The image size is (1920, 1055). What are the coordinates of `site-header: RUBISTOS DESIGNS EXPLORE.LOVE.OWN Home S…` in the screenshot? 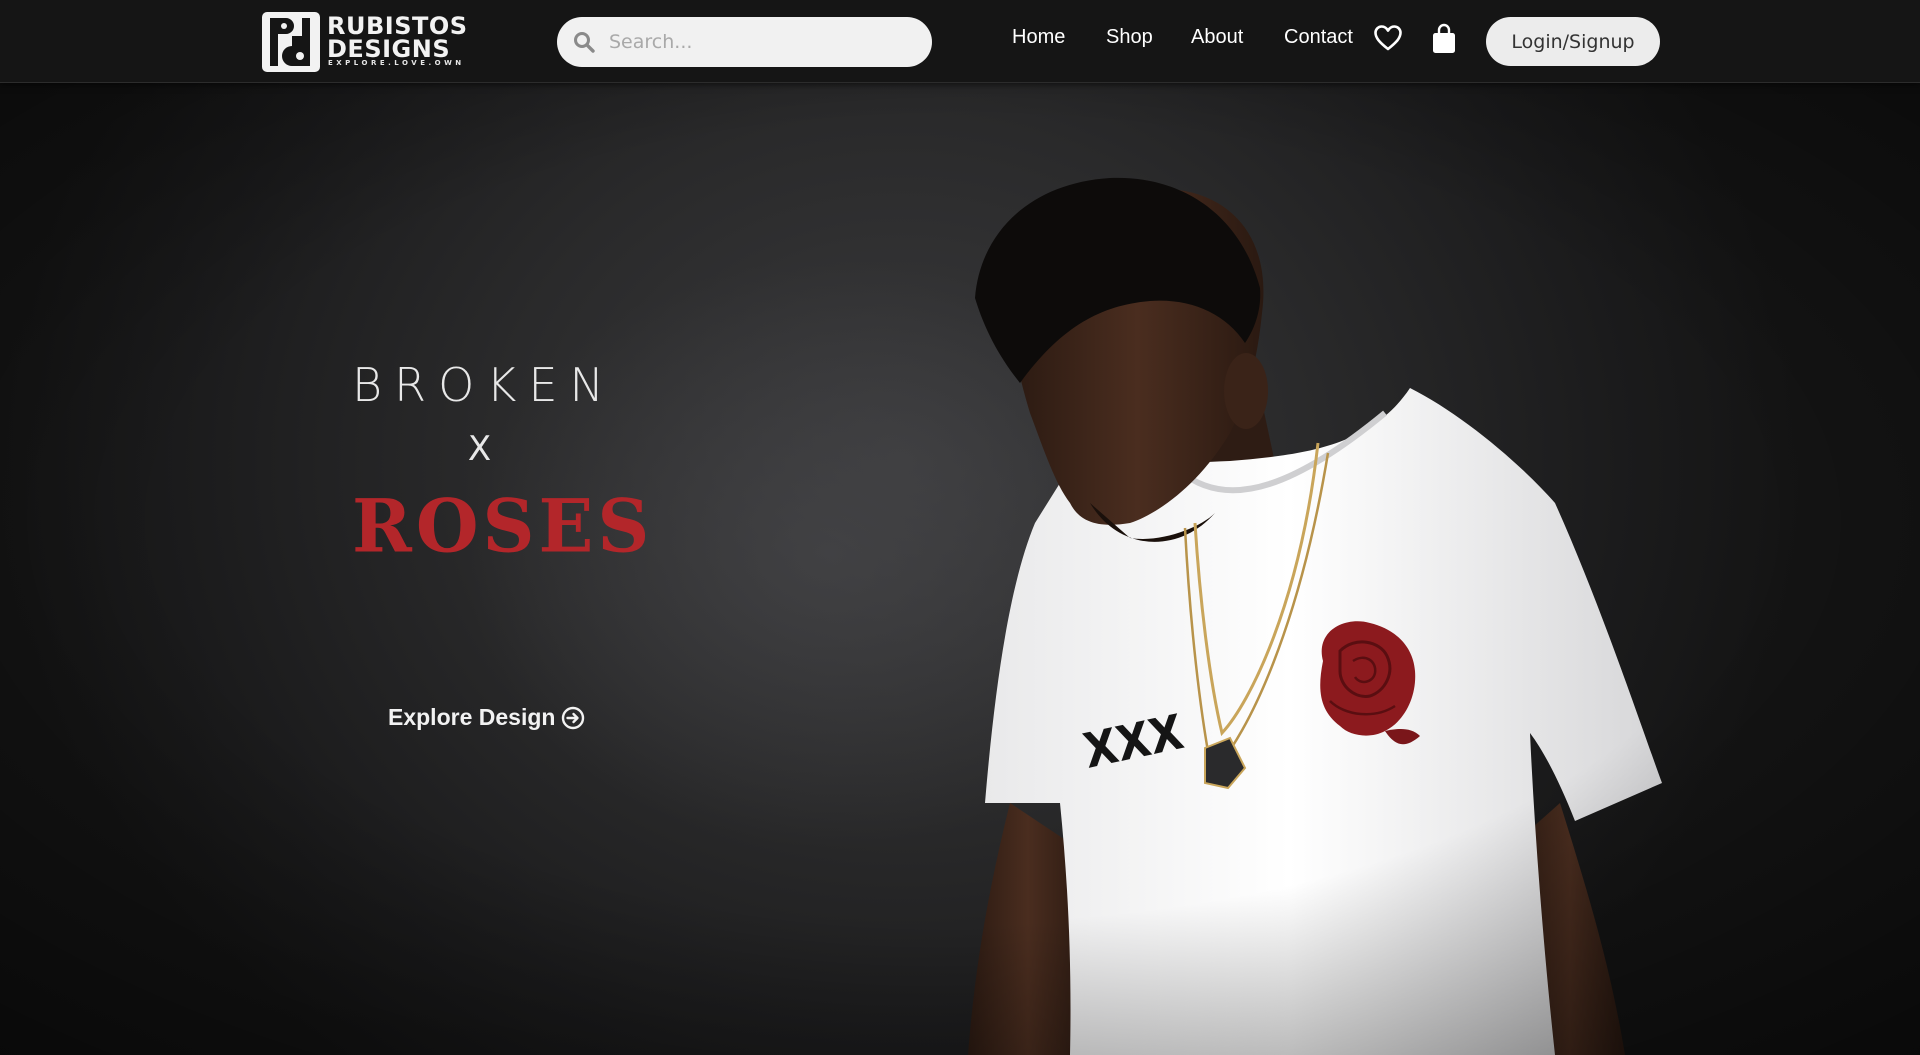 It's located at (960, 41).